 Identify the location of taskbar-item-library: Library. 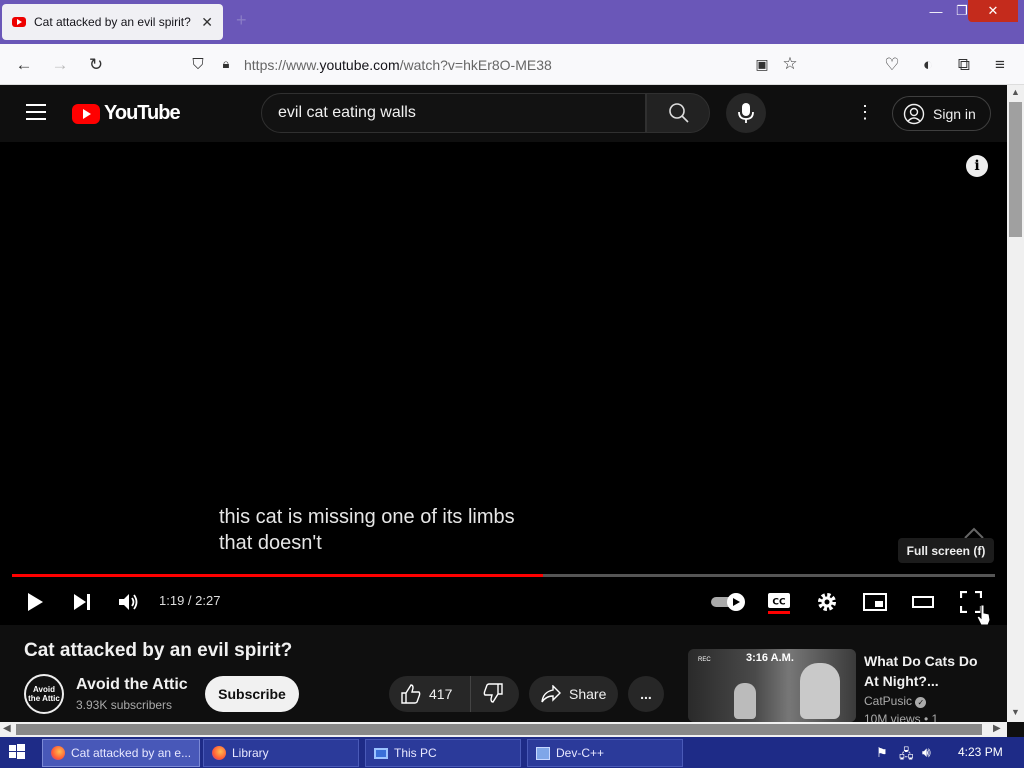
(281, 753).